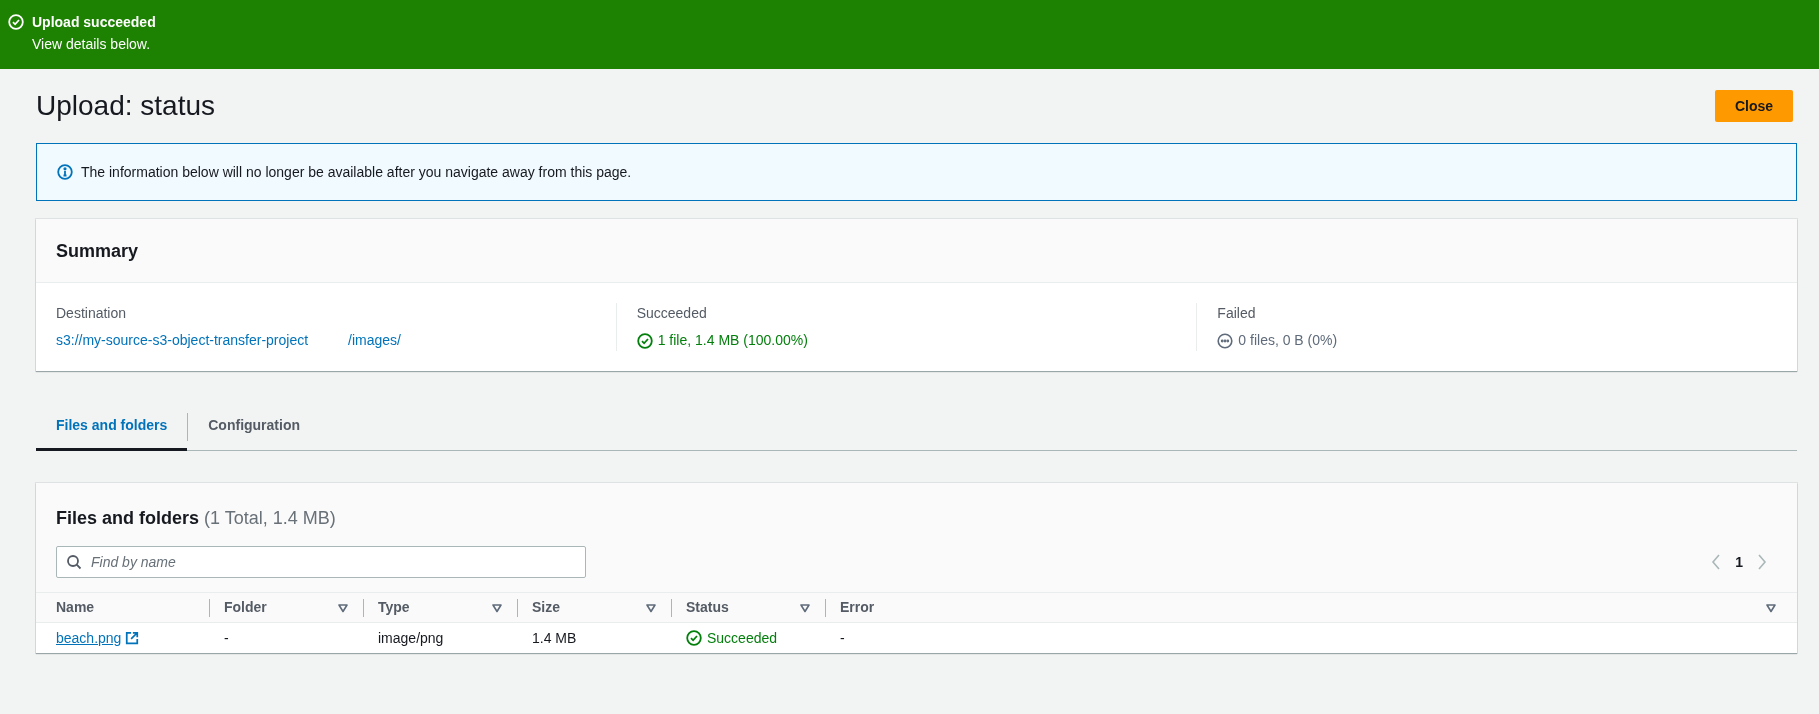 The width and height of the screenshot is (1819, 714). Describe the element at coordinates (707, 607) in the screenshot. I see `column-header: Status` at that location.